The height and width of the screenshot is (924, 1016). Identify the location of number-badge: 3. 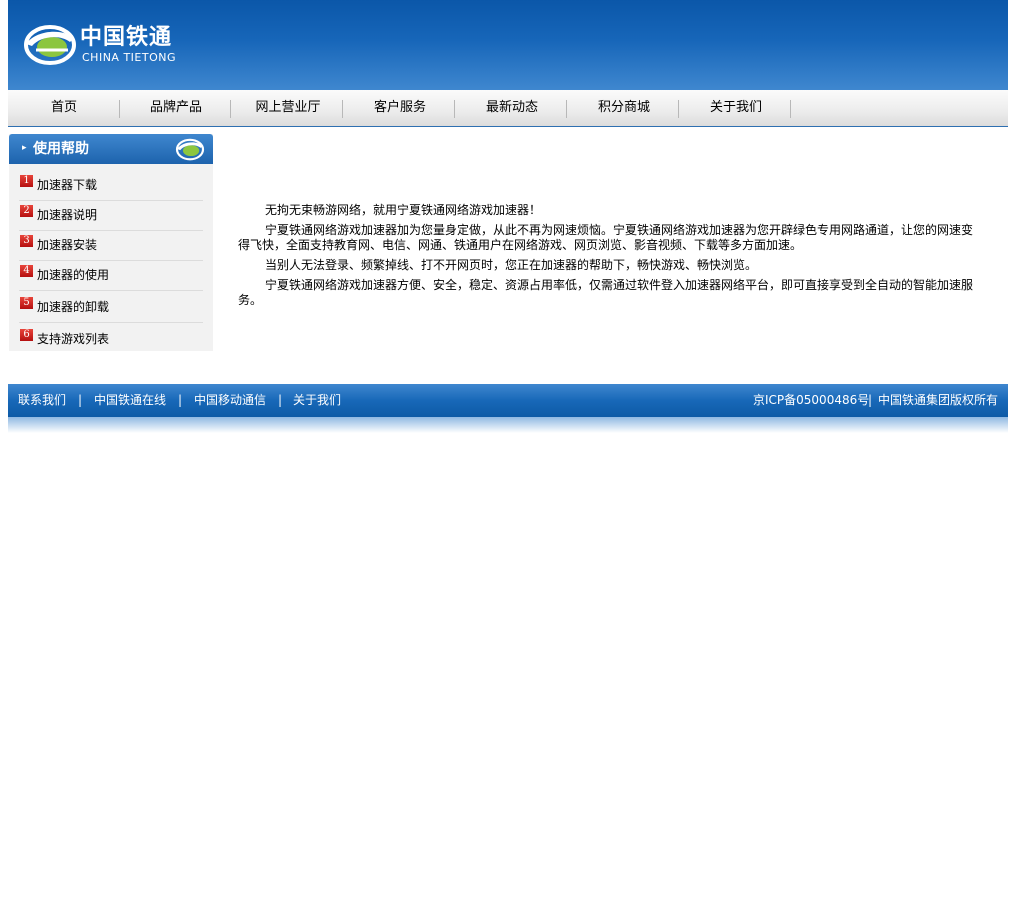
(26, 241).